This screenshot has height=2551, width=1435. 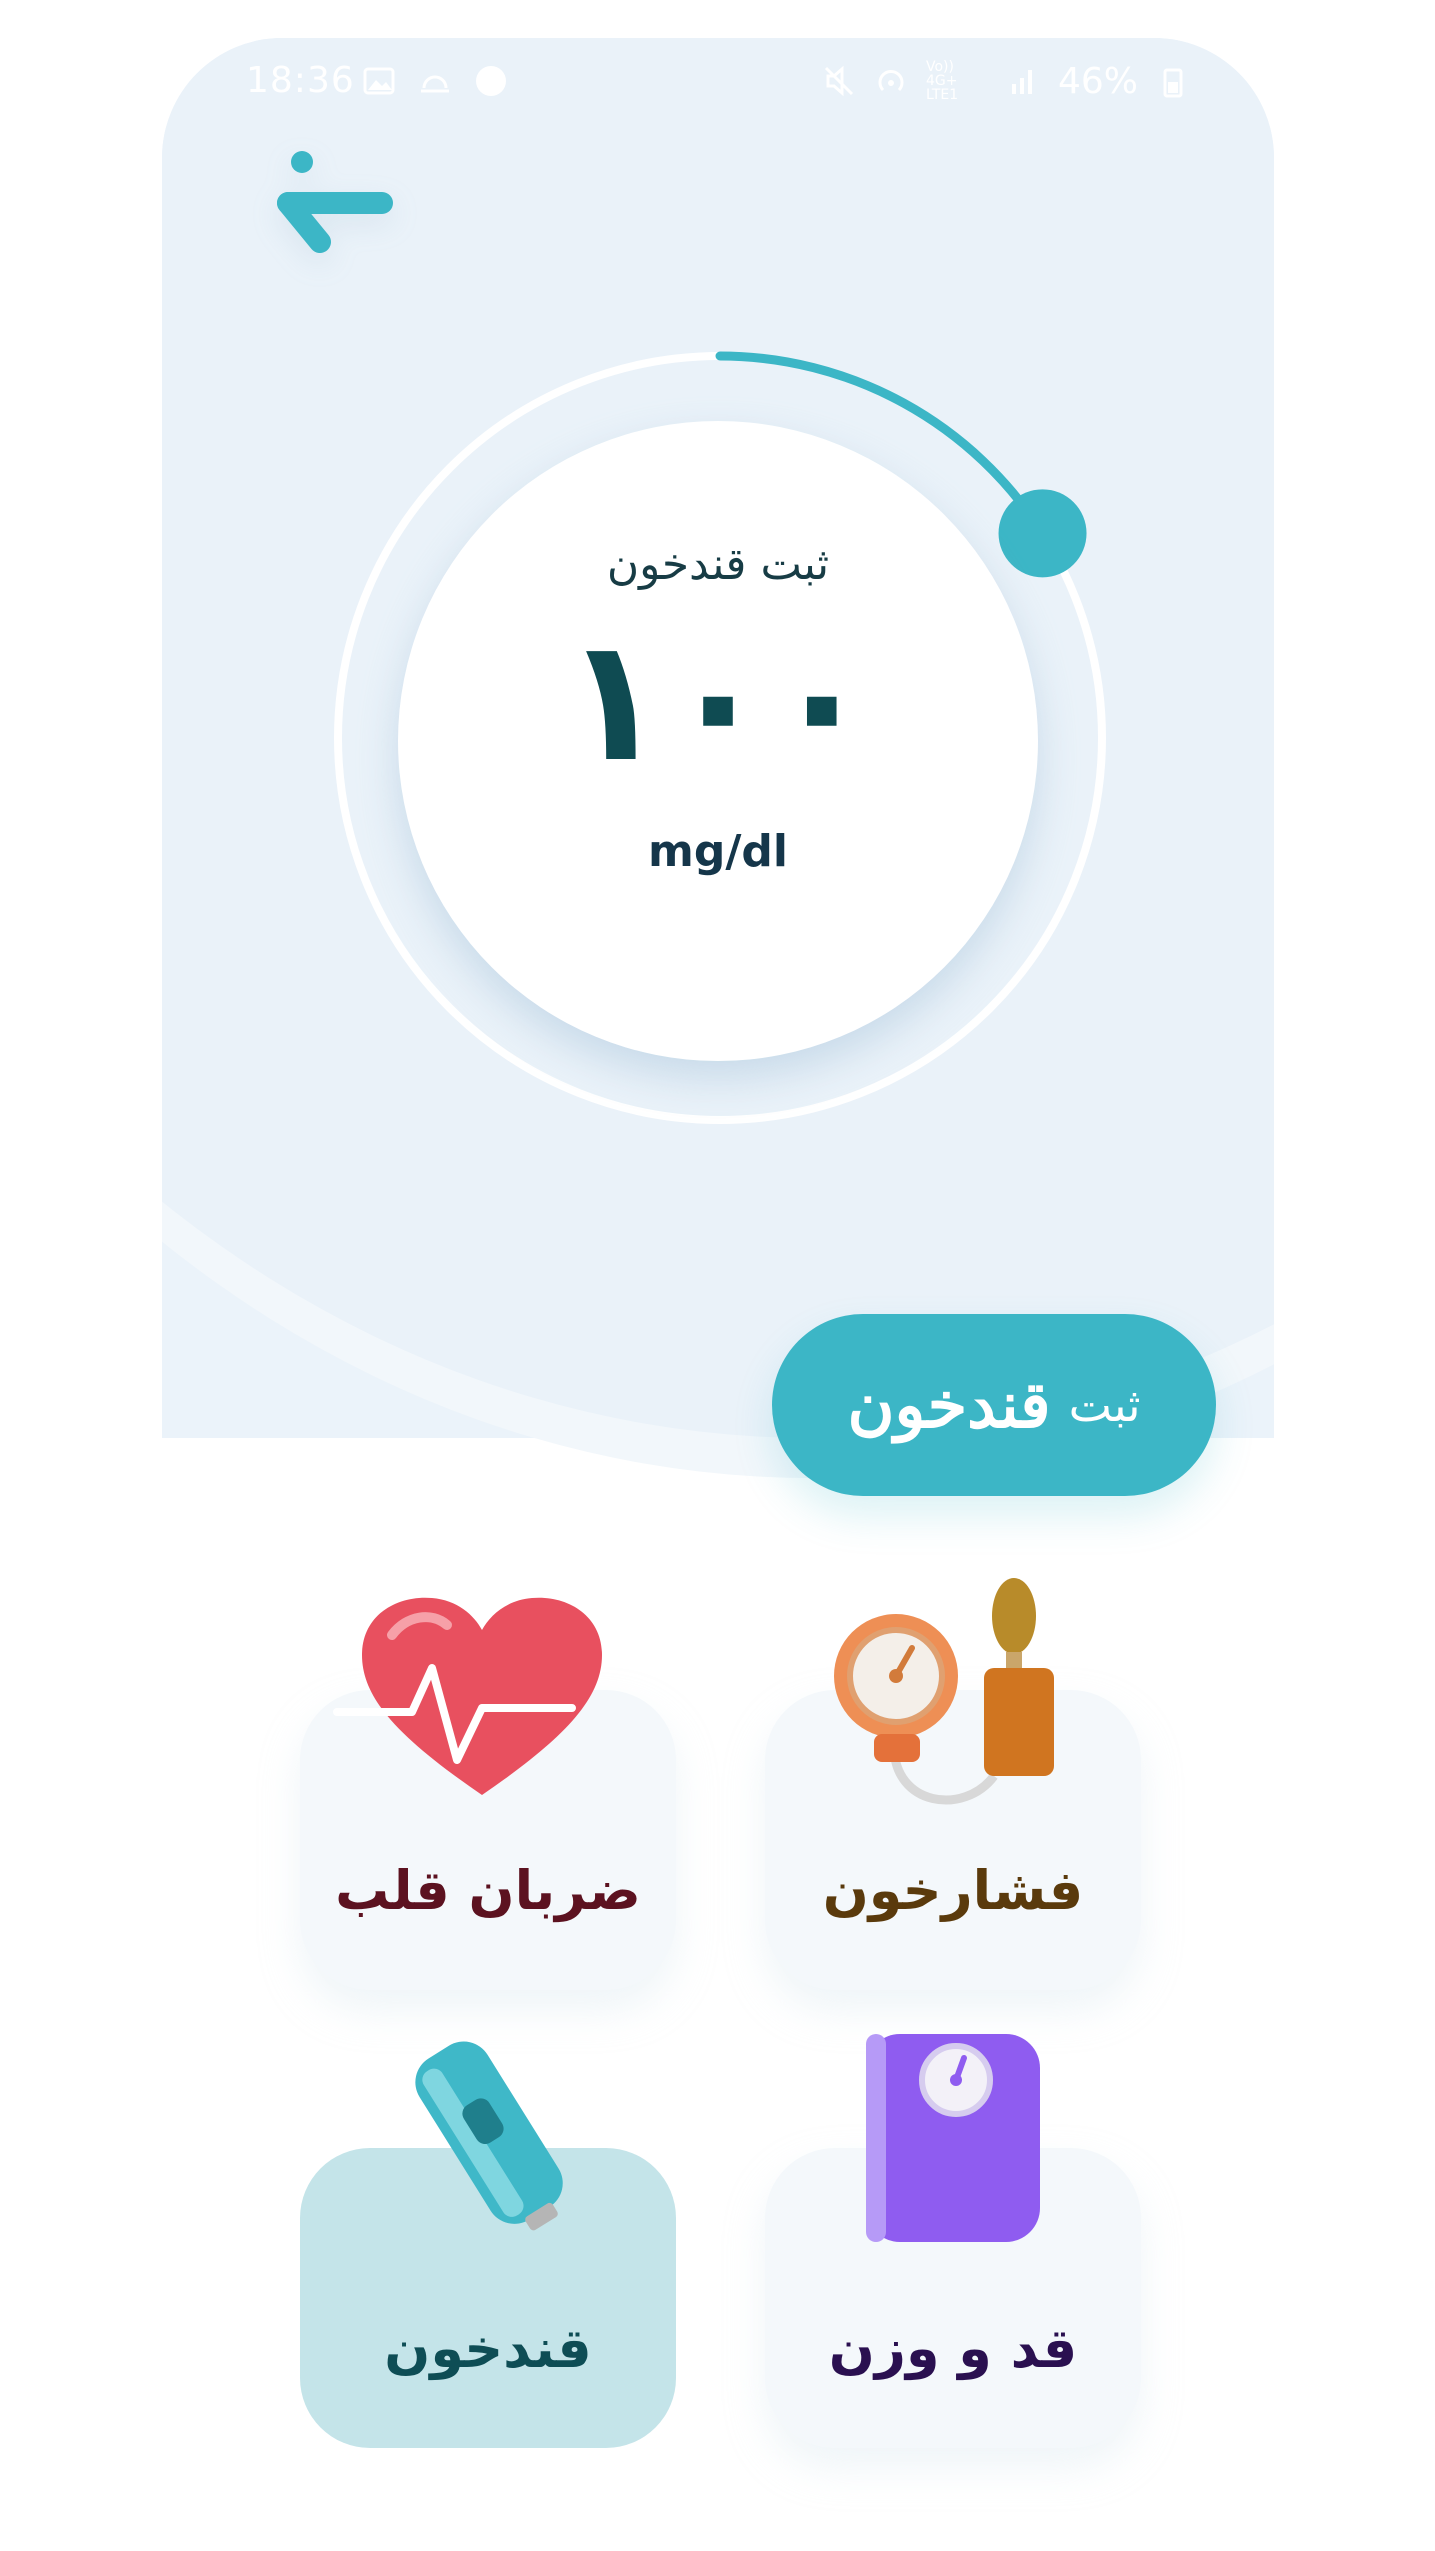 What do you see at coordinates (435, 84) in the screenshot?
I see `weather-icon` at bounding box center [435, 84].